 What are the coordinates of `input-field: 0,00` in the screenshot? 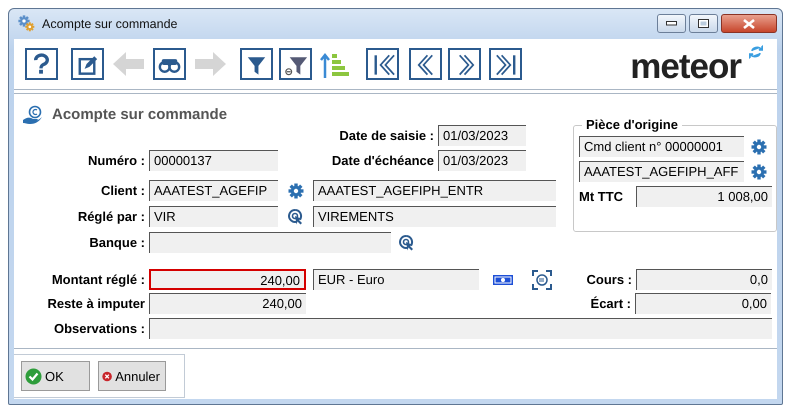 It's located at (703, 303).